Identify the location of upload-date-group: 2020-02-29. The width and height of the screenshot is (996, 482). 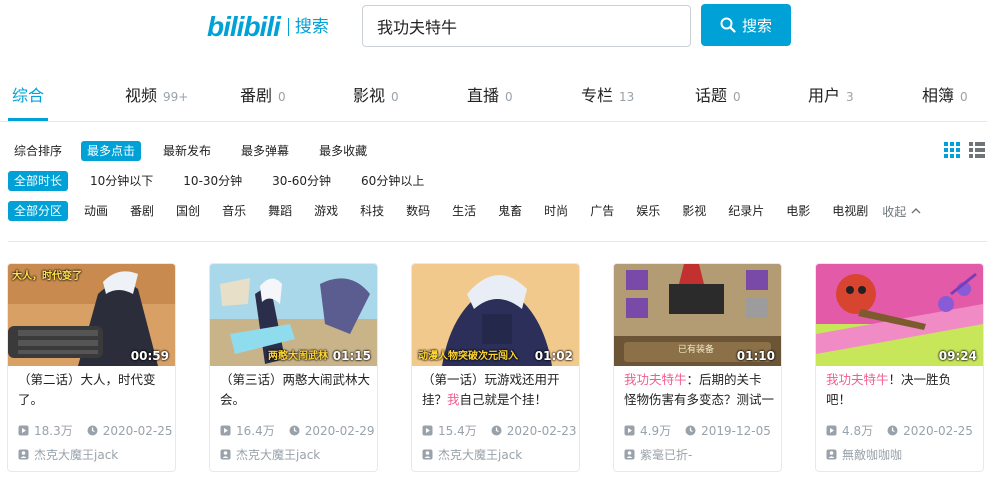
(331, 431).